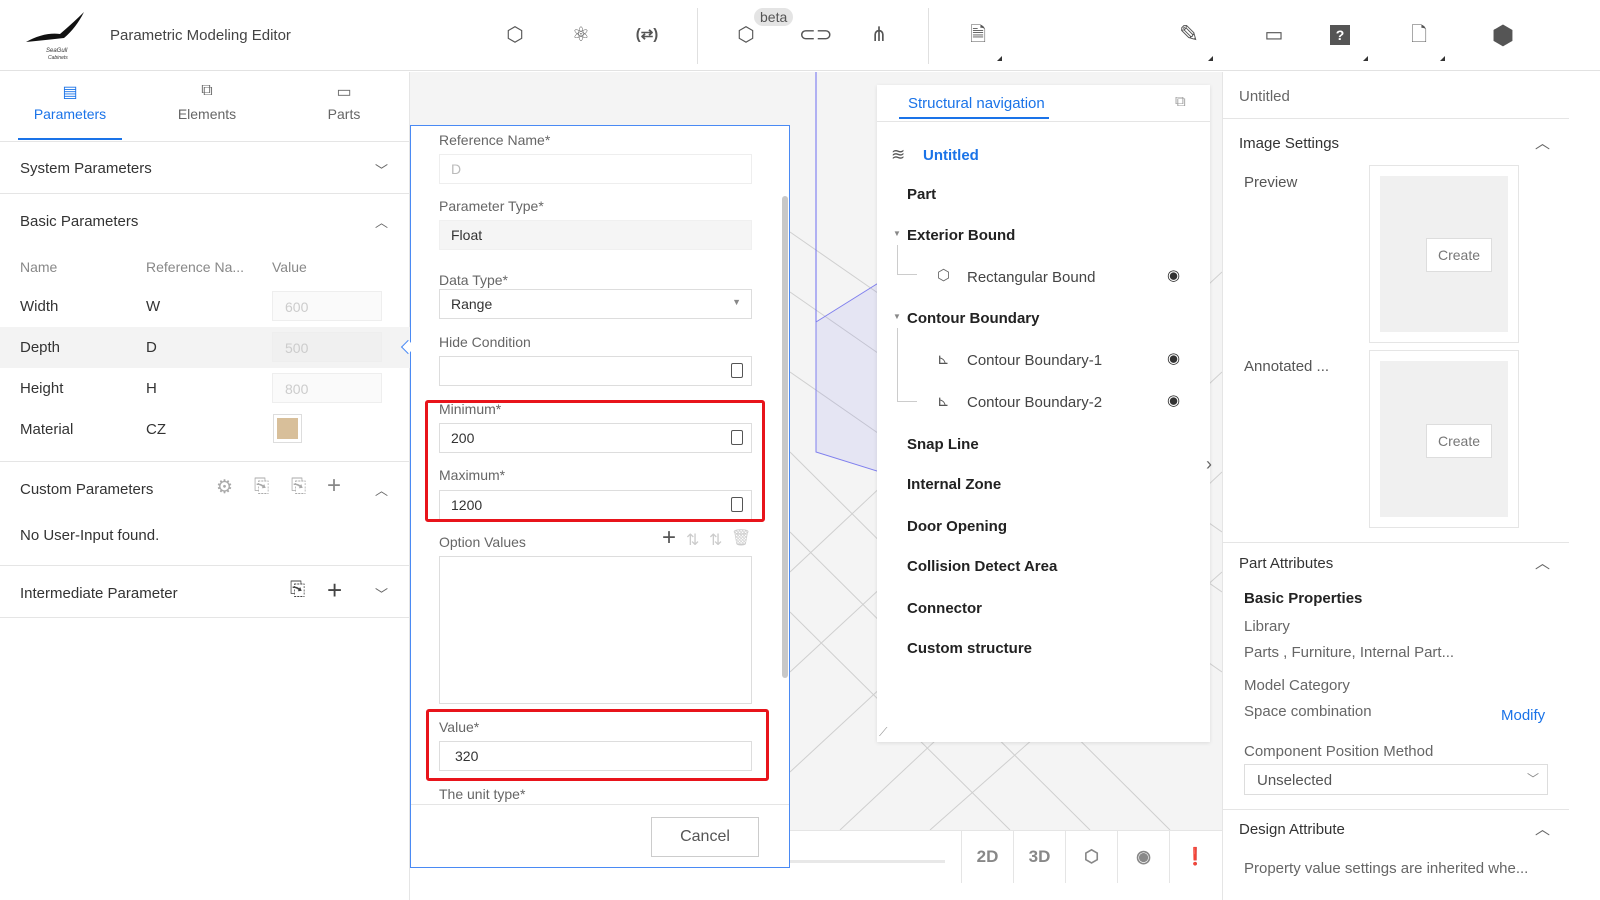 This screenshot has height=900, width=1600. Describe the element at coordinates (961, 235) in the screenshot. I see `tree-item-exterior-bound: Exterior Bound` at that location.